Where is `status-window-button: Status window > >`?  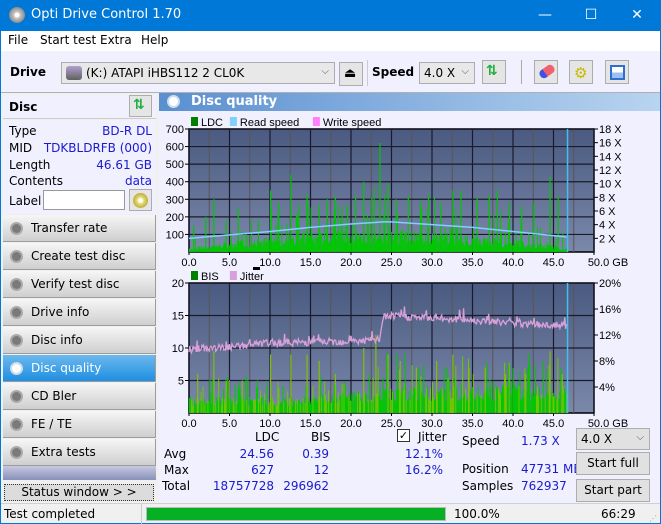 status-window-button: Status window > > is located at coordinates (79, 492).